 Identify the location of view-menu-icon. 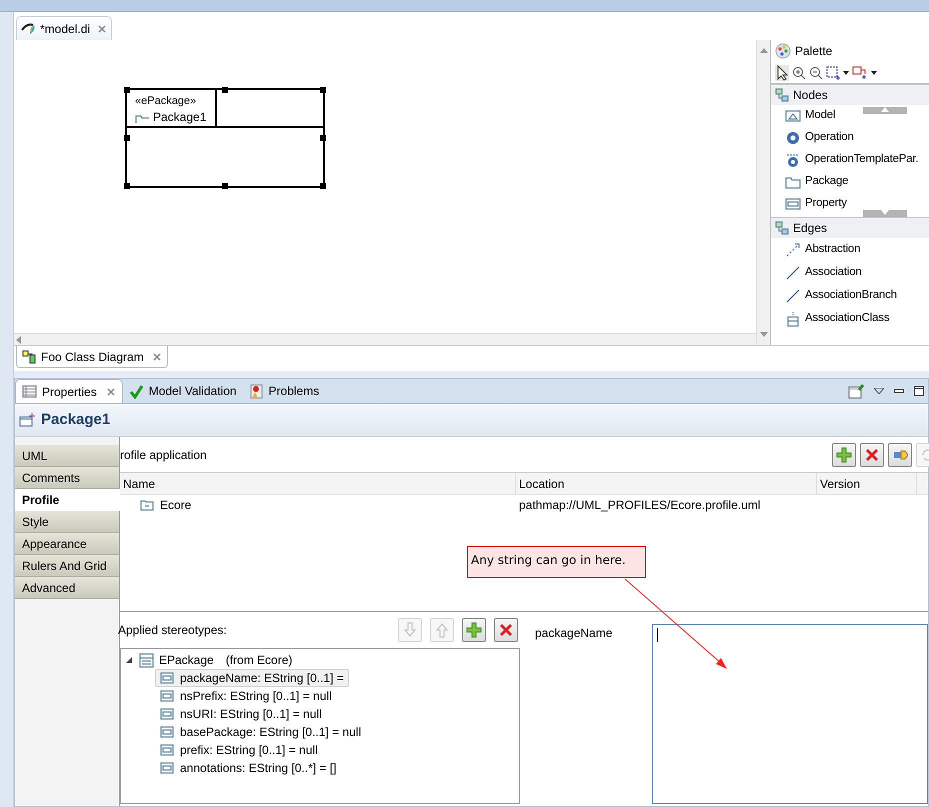
(879, 391).